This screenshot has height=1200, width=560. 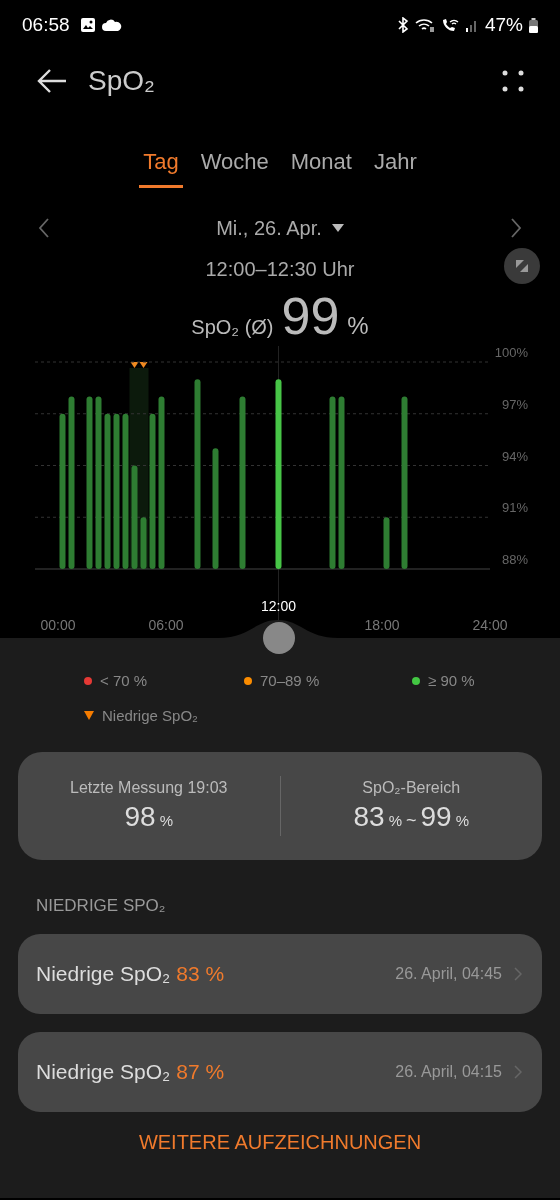 What do you see at coordinates (111, 25) in the screenshot?
I see `cloud-icon` at bounding box center [111, 25].